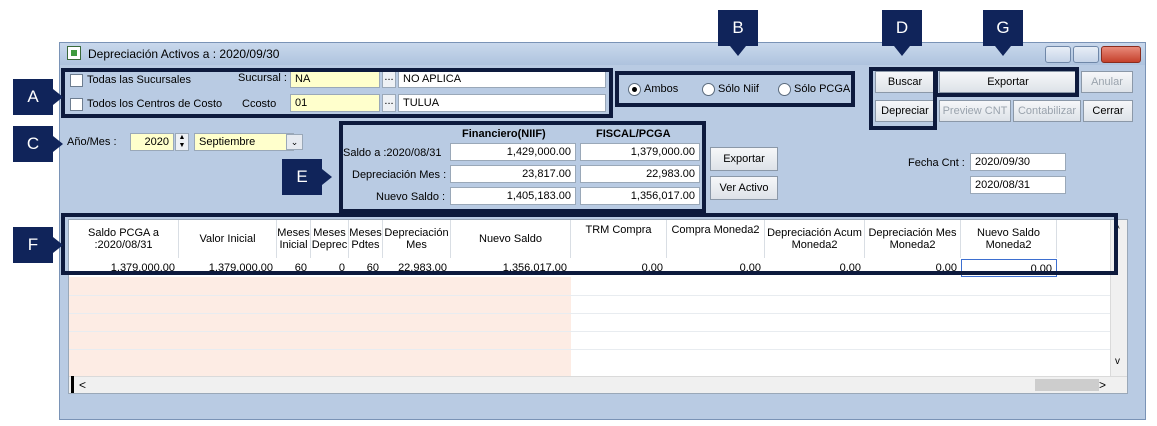 This screenshot has height=426, width=1157. Describe the element at coordinates (975, 111) in the screenshot. I see `preview-cnt-button: Preview CNT` at that location.